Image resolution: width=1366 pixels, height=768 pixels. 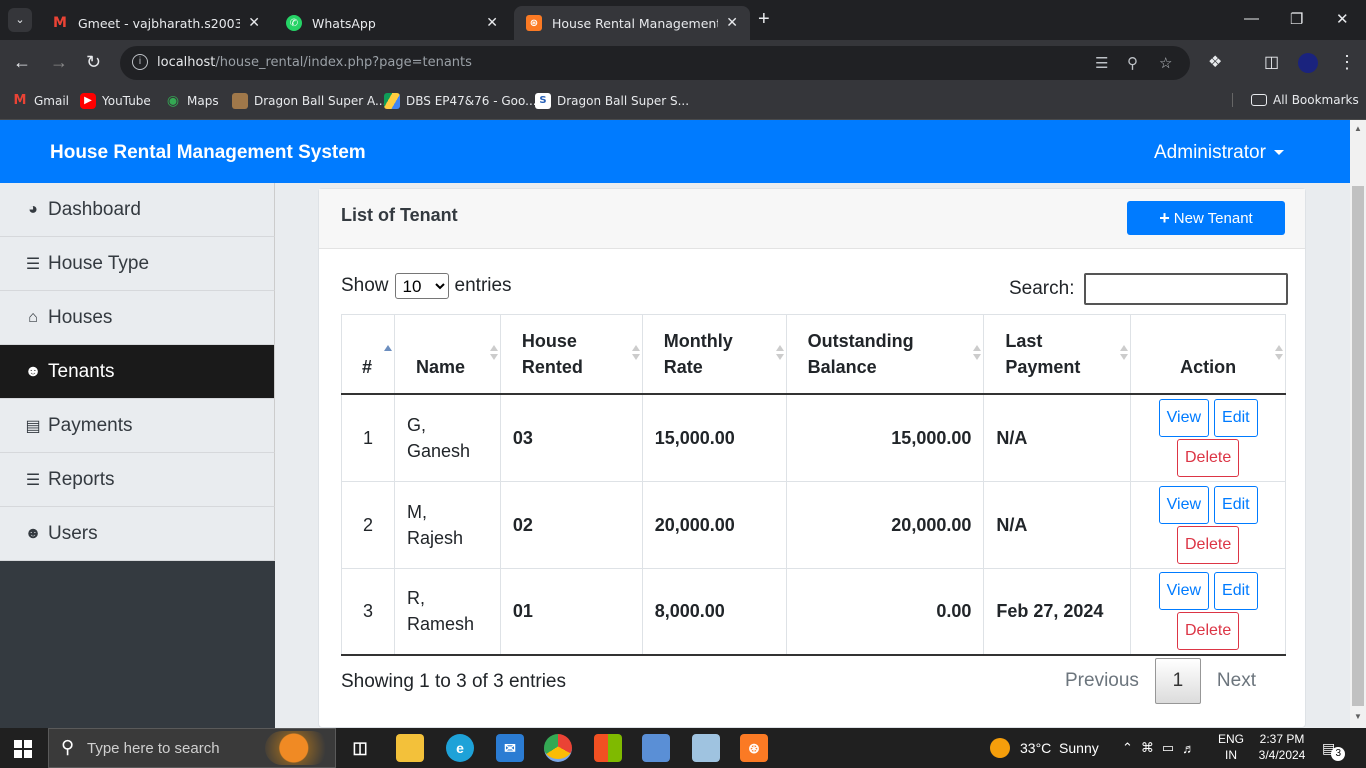 I want to click on notepad-icon, so click(x=706, y=748).